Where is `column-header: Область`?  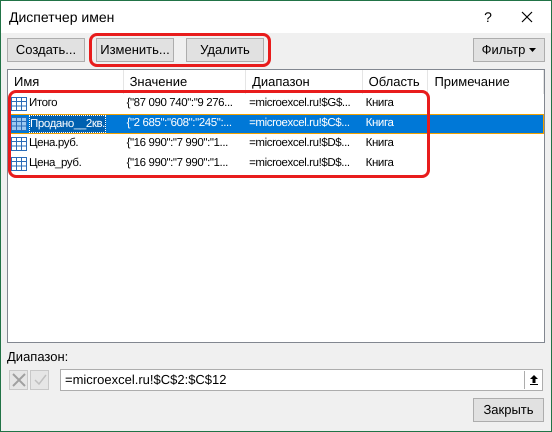 column-header: Область is located at coordinates (394, 82).